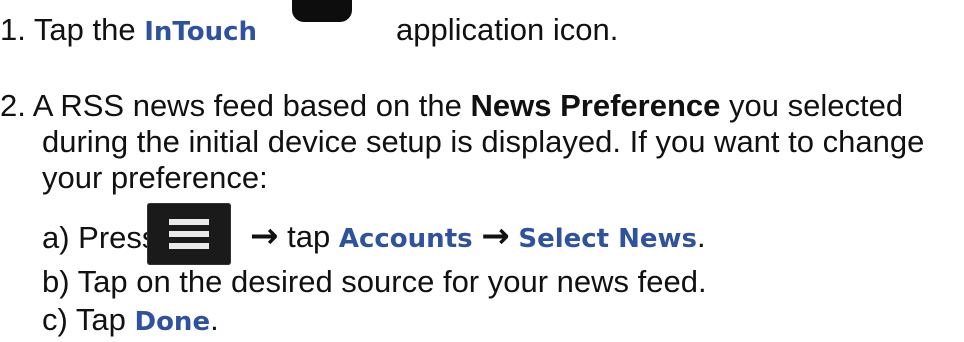  I want to click on tap-text: tap, so click(309, 236).